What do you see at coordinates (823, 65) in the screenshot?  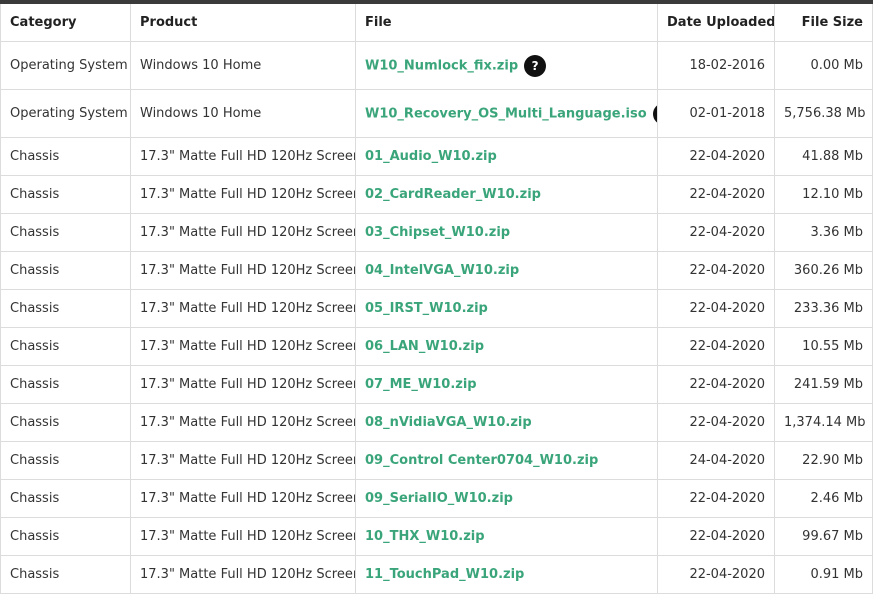 I see `cell-file-size: 0.00 Mb` at bounding box center [823, 65].